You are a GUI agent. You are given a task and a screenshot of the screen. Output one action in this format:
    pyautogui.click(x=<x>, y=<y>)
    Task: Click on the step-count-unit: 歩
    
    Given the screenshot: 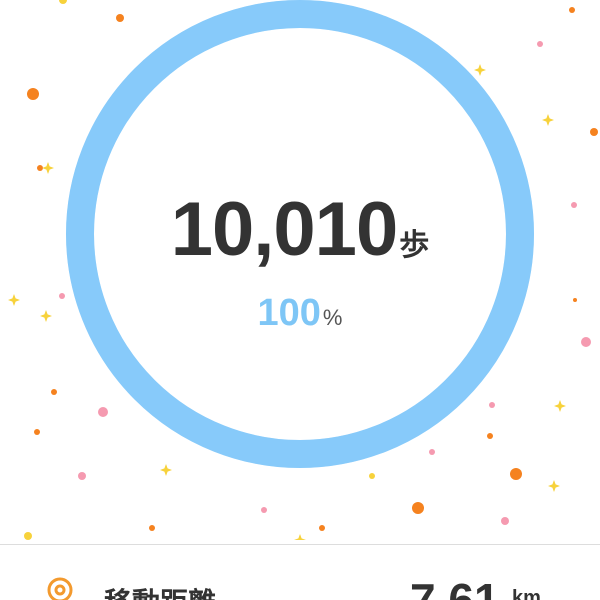 What is the action you would take?
    pyautogui.click(x=414, y=245)
    